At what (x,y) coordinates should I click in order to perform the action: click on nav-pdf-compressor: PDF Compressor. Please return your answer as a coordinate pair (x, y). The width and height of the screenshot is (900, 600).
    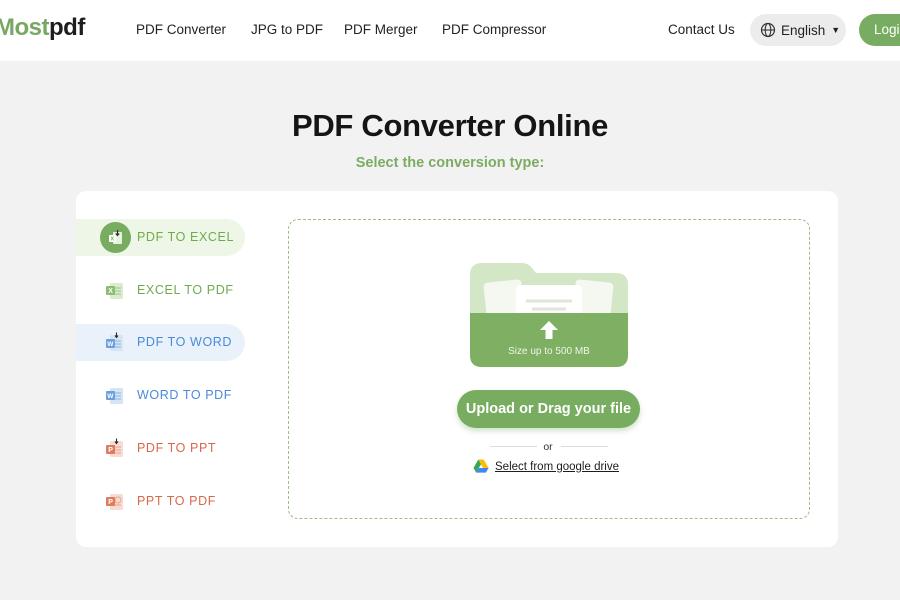
    Looking at the image, I should click on (494, 29).